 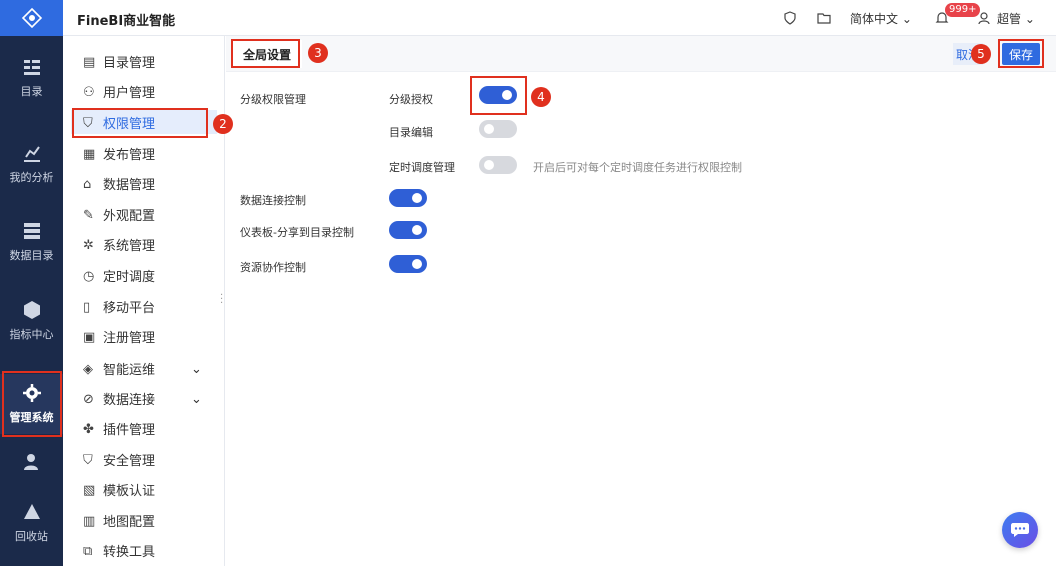 I want to click on user-menu: 超管 ⌄, so click(x=1016, y=18).